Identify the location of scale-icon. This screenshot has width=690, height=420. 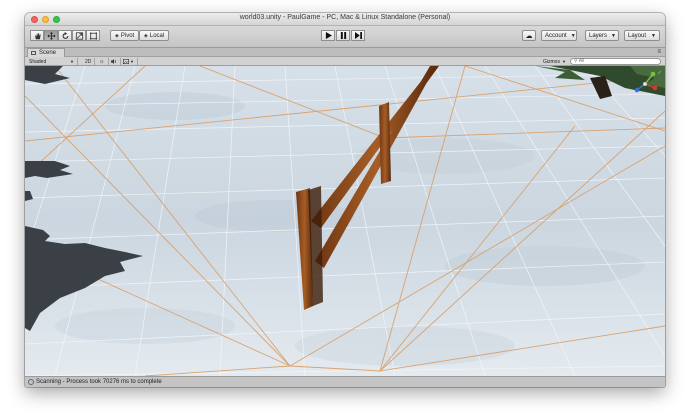
(79, 35).